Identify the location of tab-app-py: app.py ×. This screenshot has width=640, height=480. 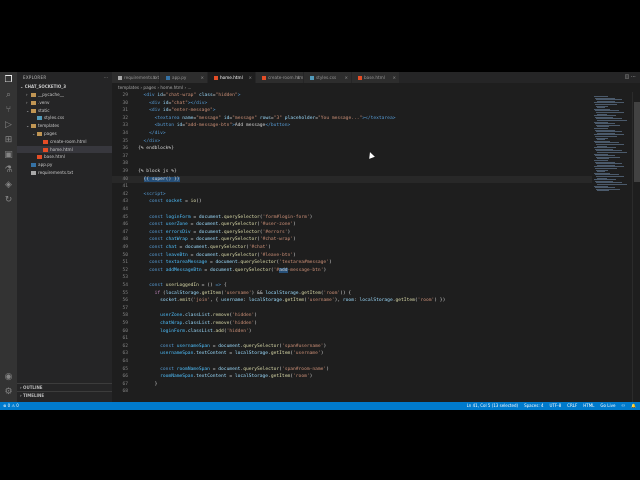
(184, 77).